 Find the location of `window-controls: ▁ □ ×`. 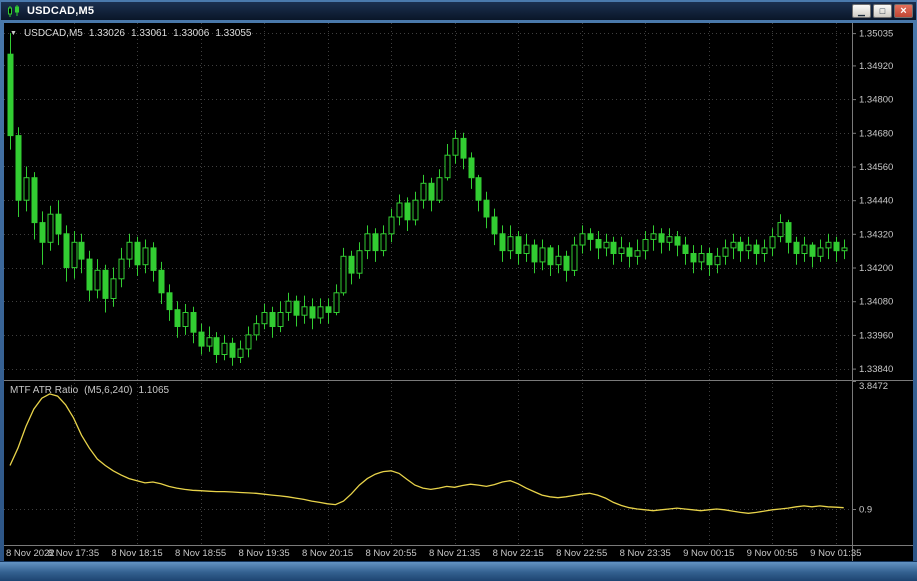

window-controls: ▁ □ × is located at coordinates (882, 11).